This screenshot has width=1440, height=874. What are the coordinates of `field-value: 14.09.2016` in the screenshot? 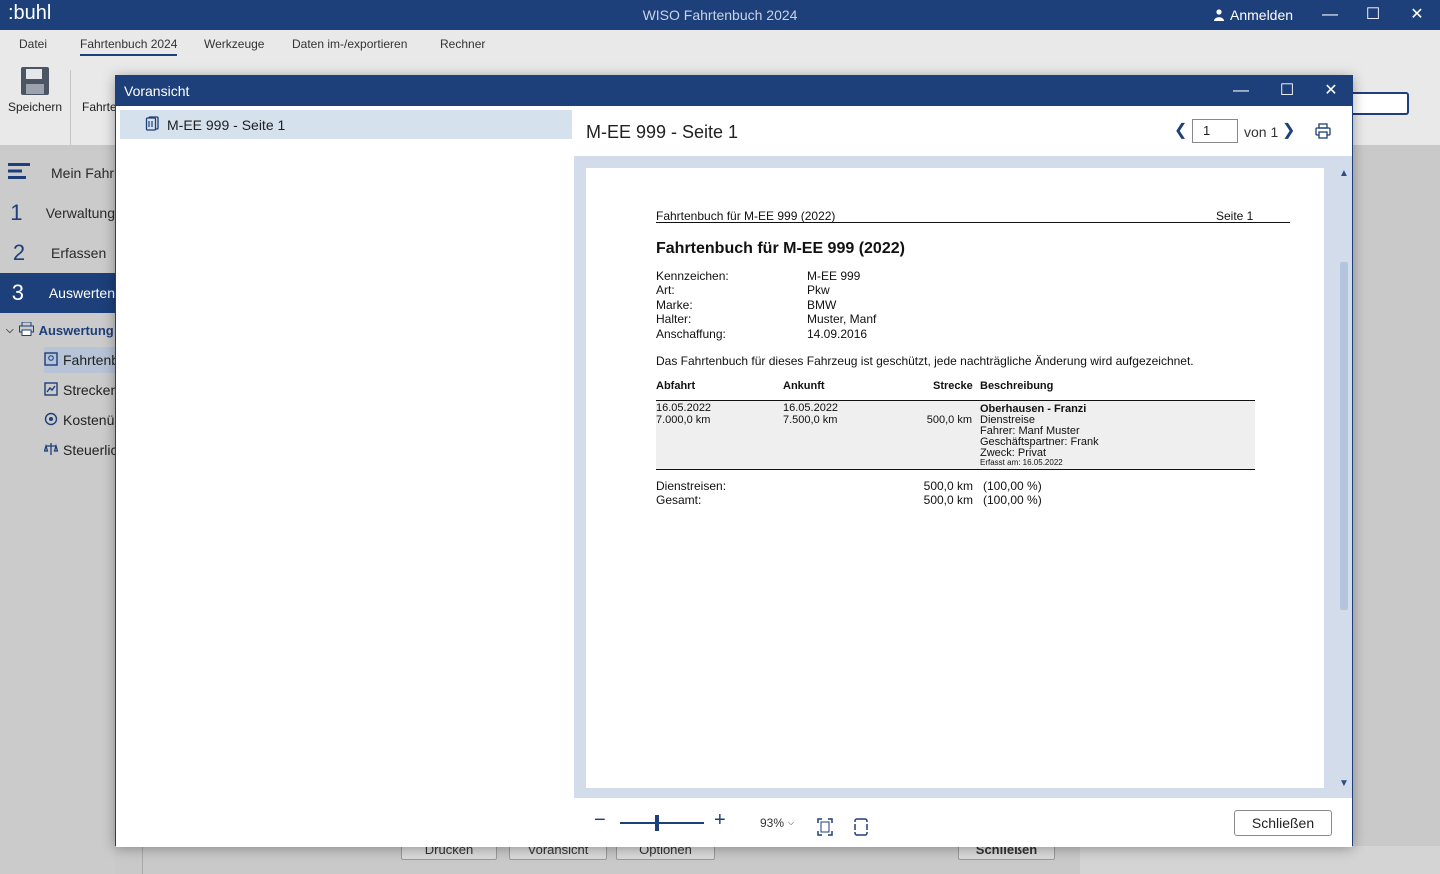 It's located at (837, 334).